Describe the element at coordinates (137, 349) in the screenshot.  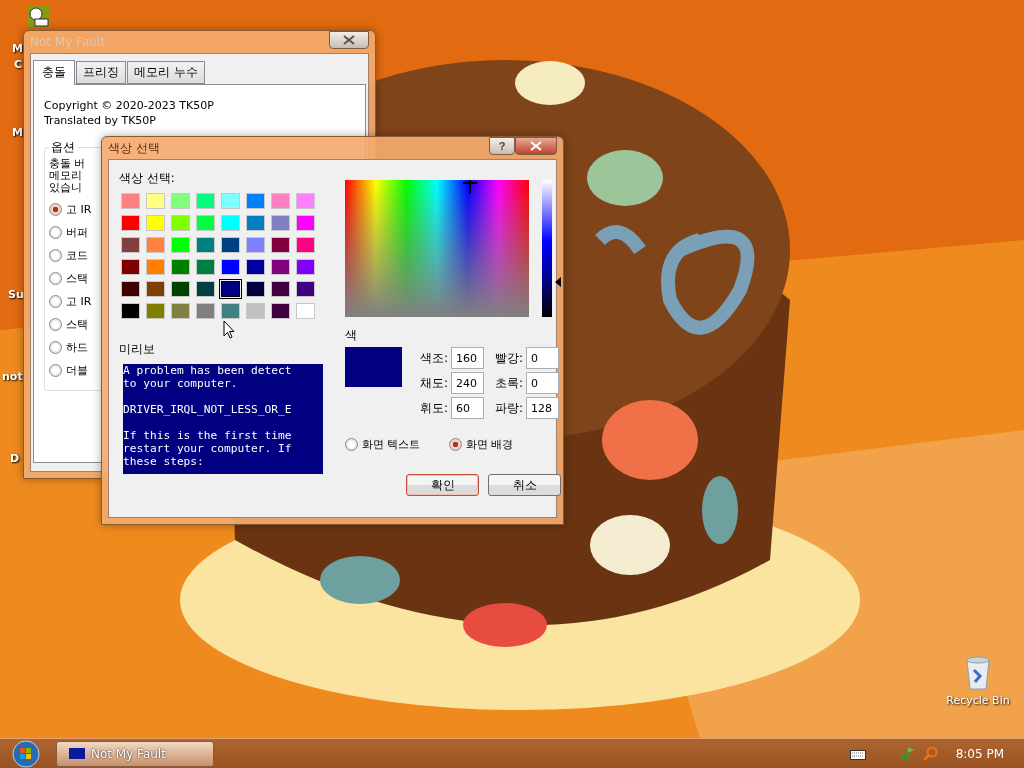
I see `preview-label: 미리보` at that location.